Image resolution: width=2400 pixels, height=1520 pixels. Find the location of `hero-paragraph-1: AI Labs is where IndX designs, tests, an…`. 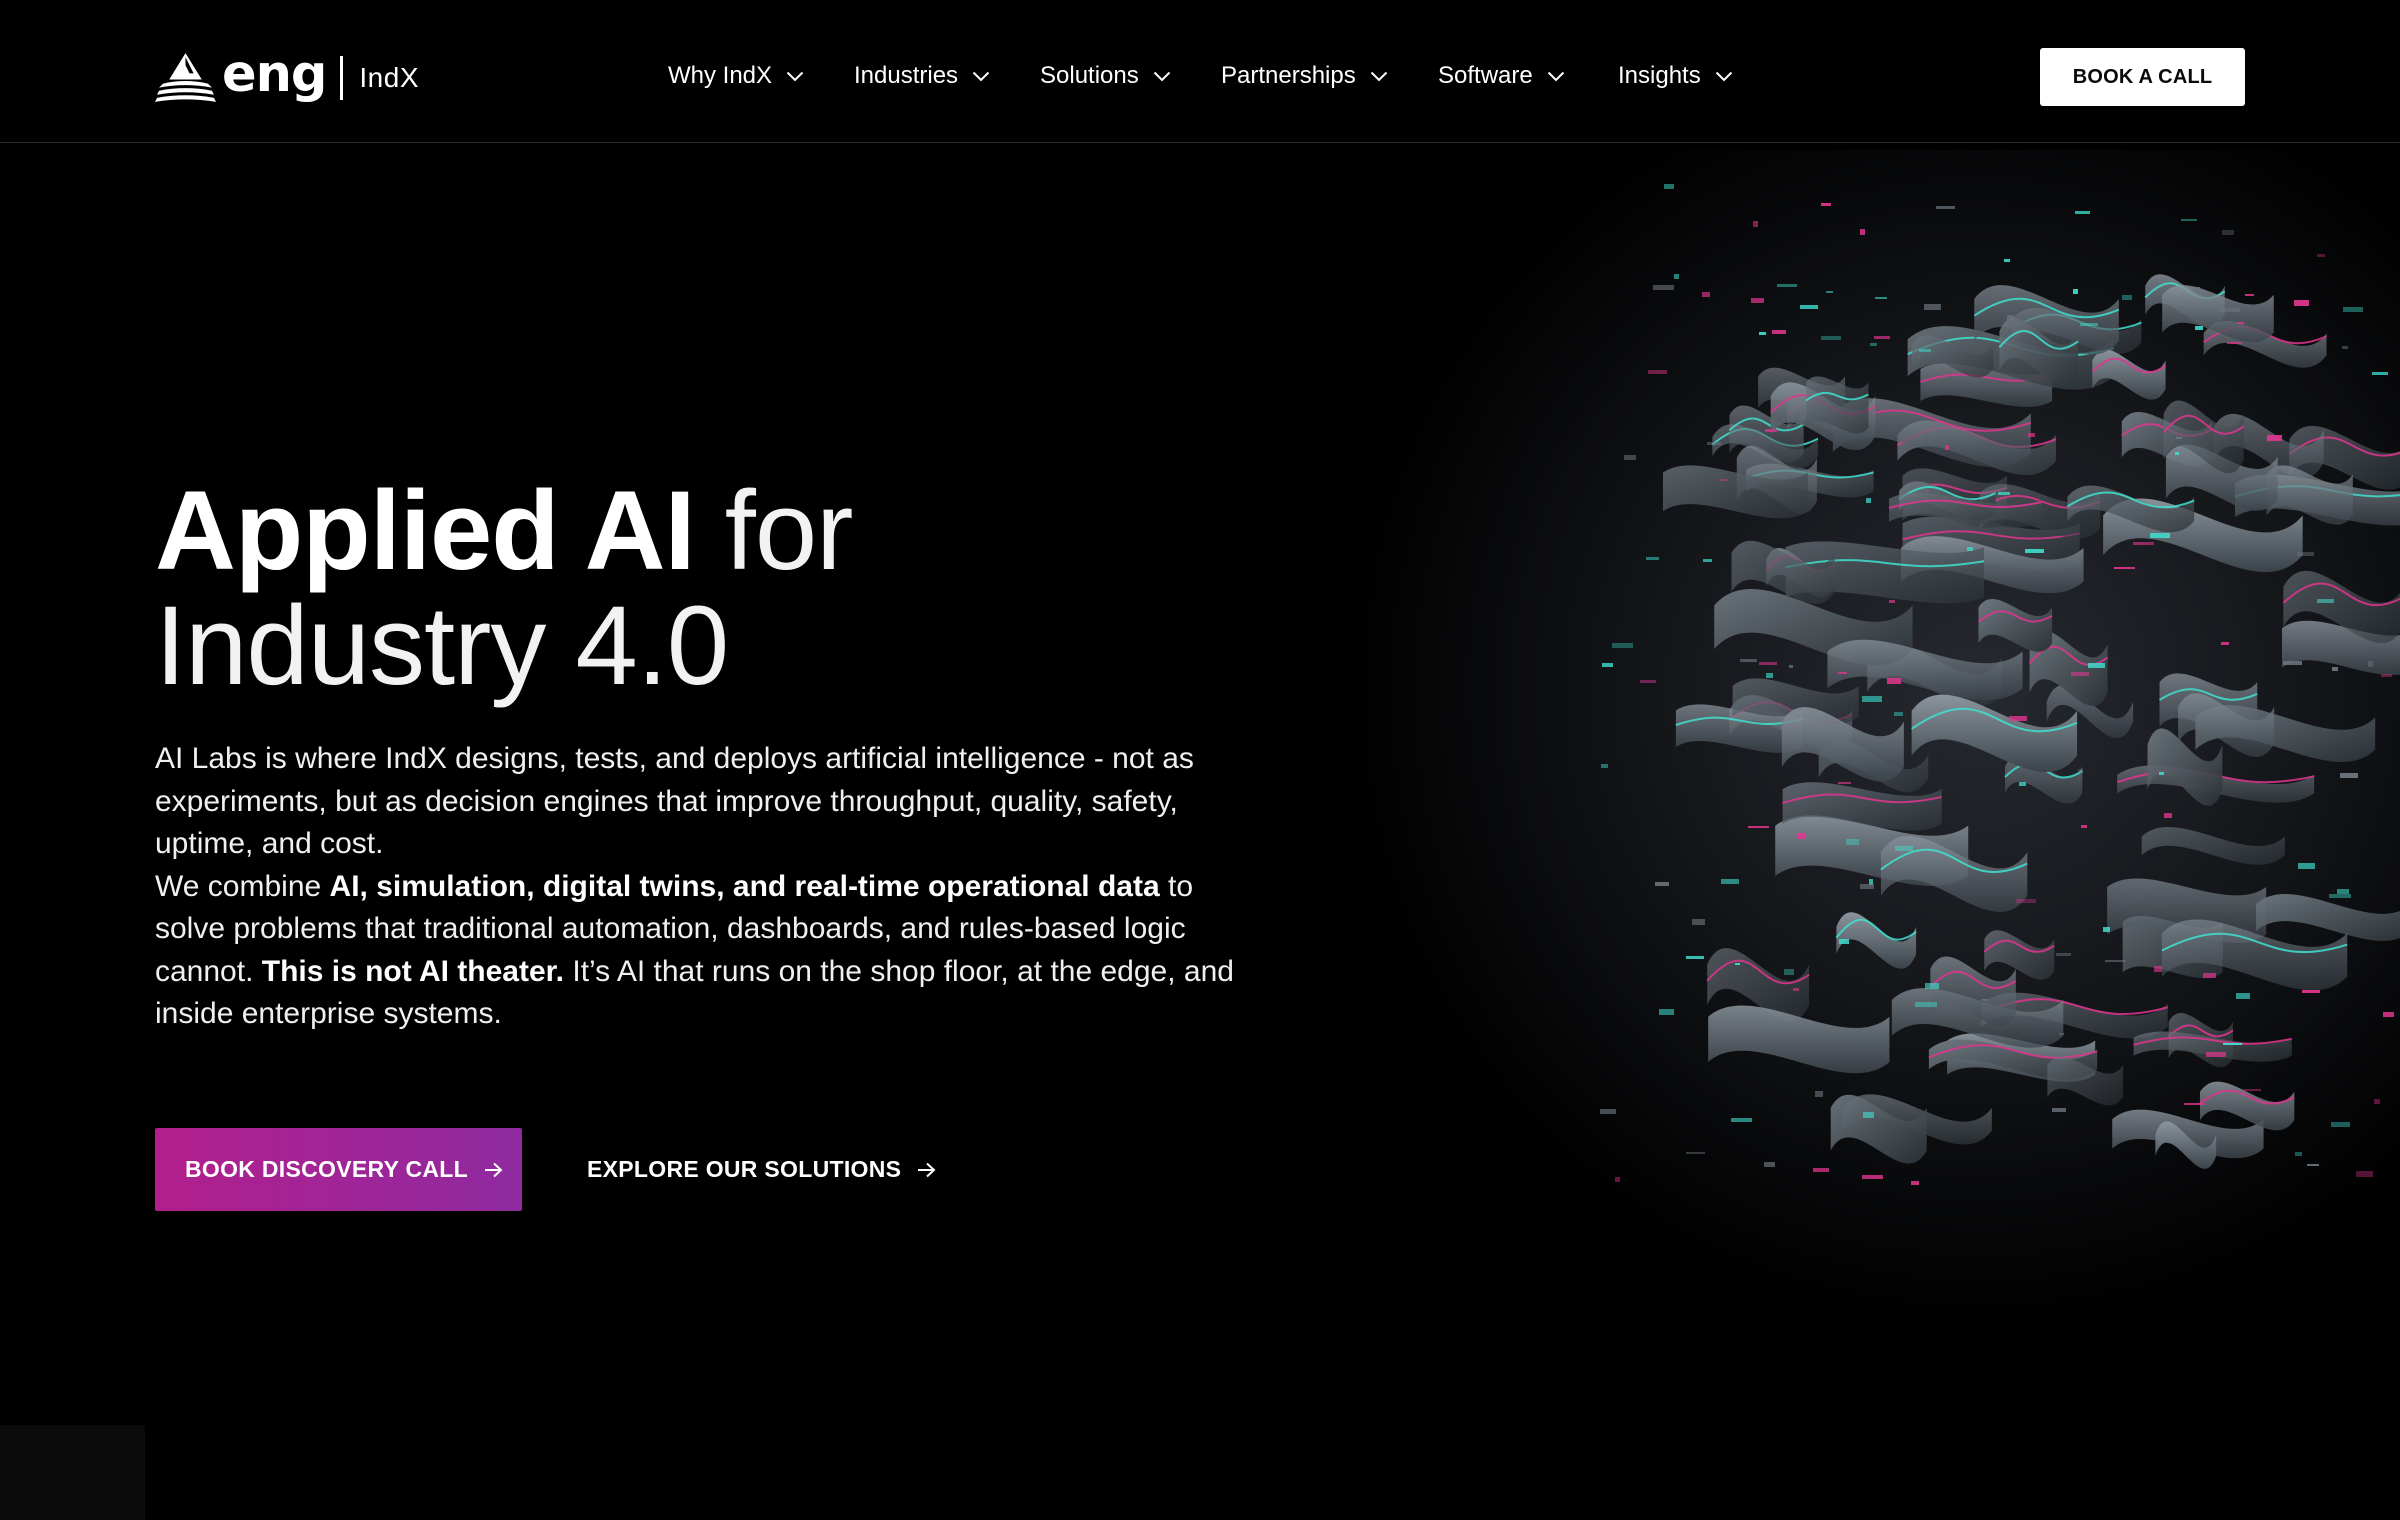

hero-paragraph-1: AI Labs is where IndX designs, tests, an… is located at coordinates (674, 801).